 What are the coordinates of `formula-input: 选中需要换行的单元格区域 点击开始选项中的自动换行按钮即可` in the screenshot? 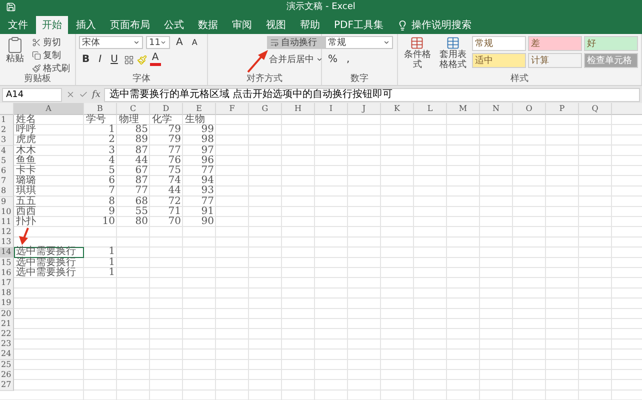 It's located at (372, 95).